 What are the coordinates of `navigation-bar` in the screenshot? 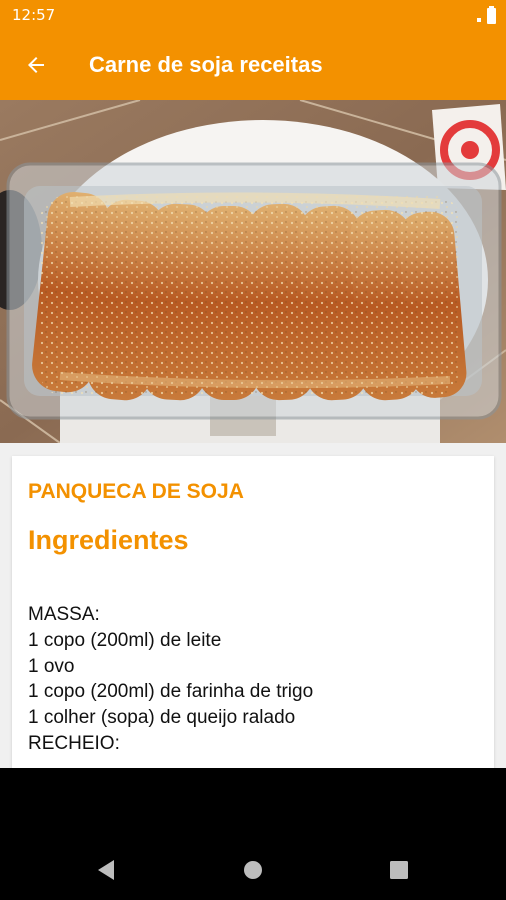 It's located at (253, 834).